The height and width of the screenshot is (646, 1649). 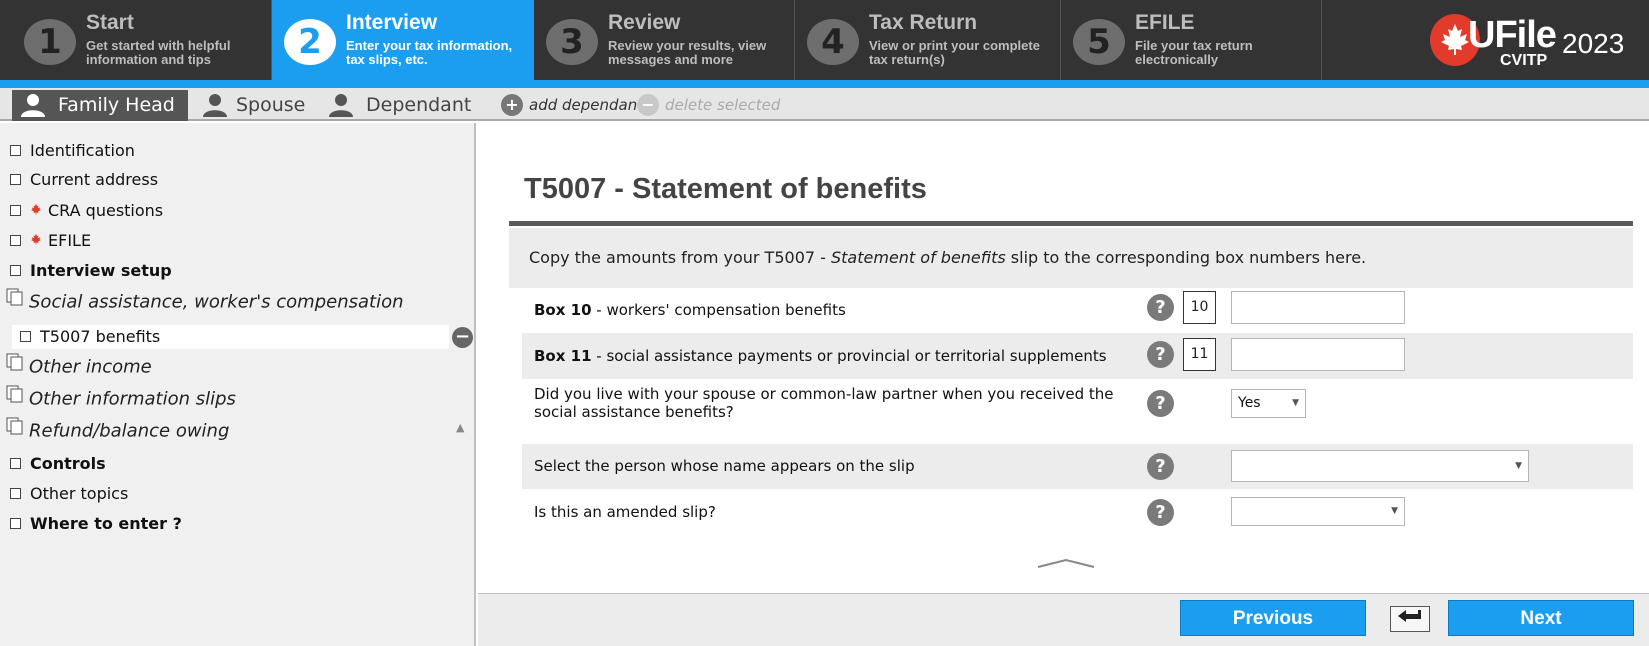 I want to click on sidebar-item-interview-setup: Interview setup, so click(x=91, y=271).